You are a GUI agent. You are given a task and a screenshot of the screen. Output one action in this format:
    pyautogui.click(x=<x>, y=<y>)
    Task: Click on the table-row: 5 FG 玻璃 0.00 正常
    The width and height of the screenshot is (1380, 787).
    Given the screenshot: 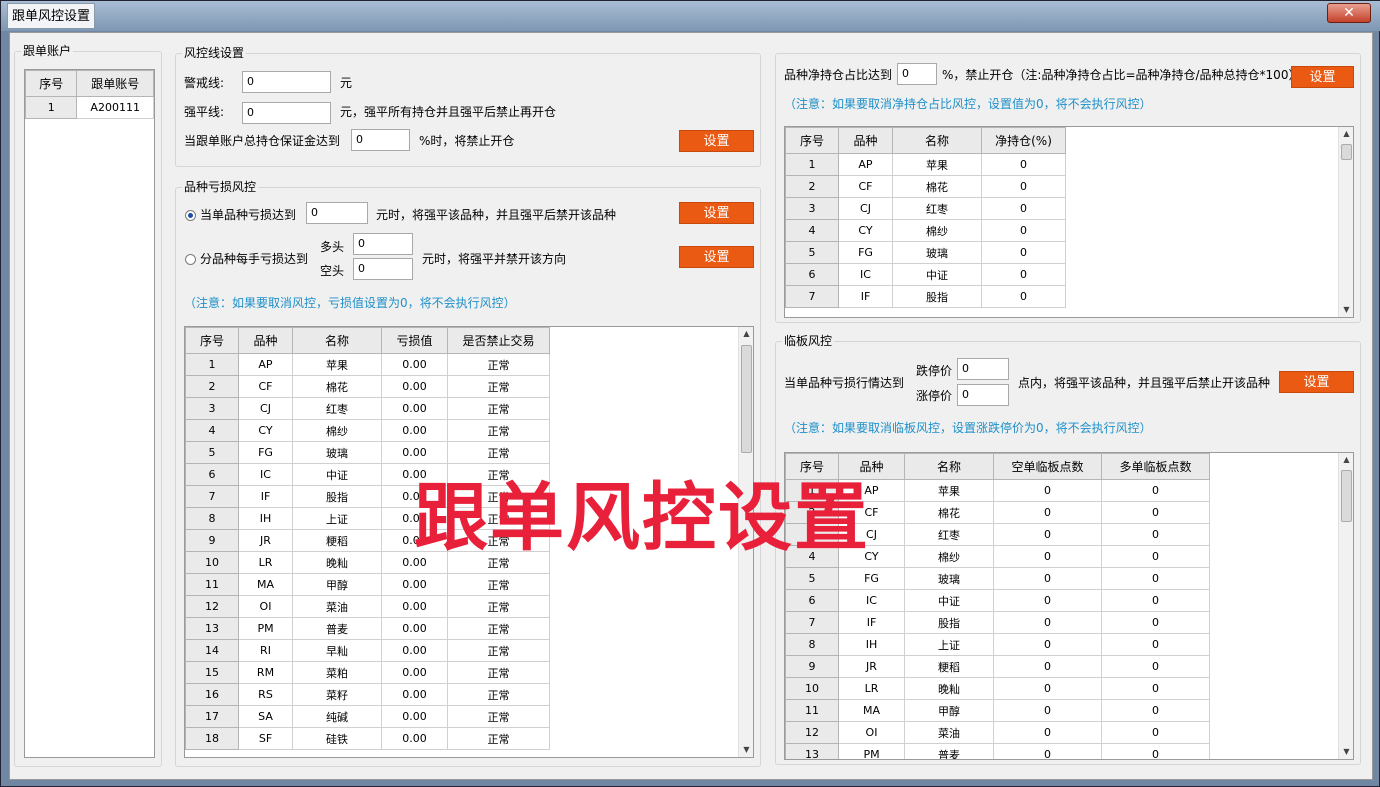 What is the action you would take?
    pyautogui.click(x=367, y=452)
    